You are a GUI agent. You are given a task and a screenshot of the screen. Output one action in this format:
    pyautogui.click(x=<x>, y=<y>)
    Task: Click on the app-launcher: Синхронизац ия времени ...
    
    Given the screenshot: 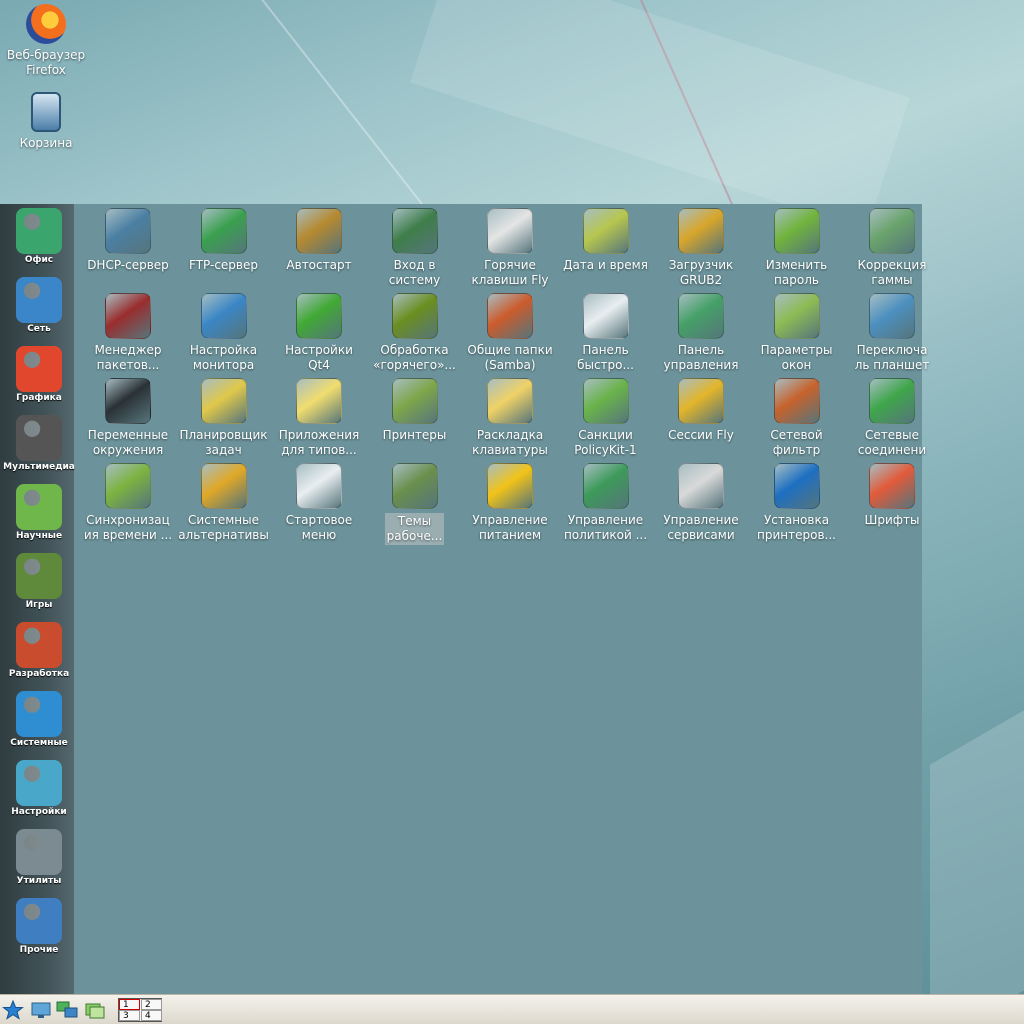 What is the action you would take?
    pyautogui.click(x=128, y=503)
    